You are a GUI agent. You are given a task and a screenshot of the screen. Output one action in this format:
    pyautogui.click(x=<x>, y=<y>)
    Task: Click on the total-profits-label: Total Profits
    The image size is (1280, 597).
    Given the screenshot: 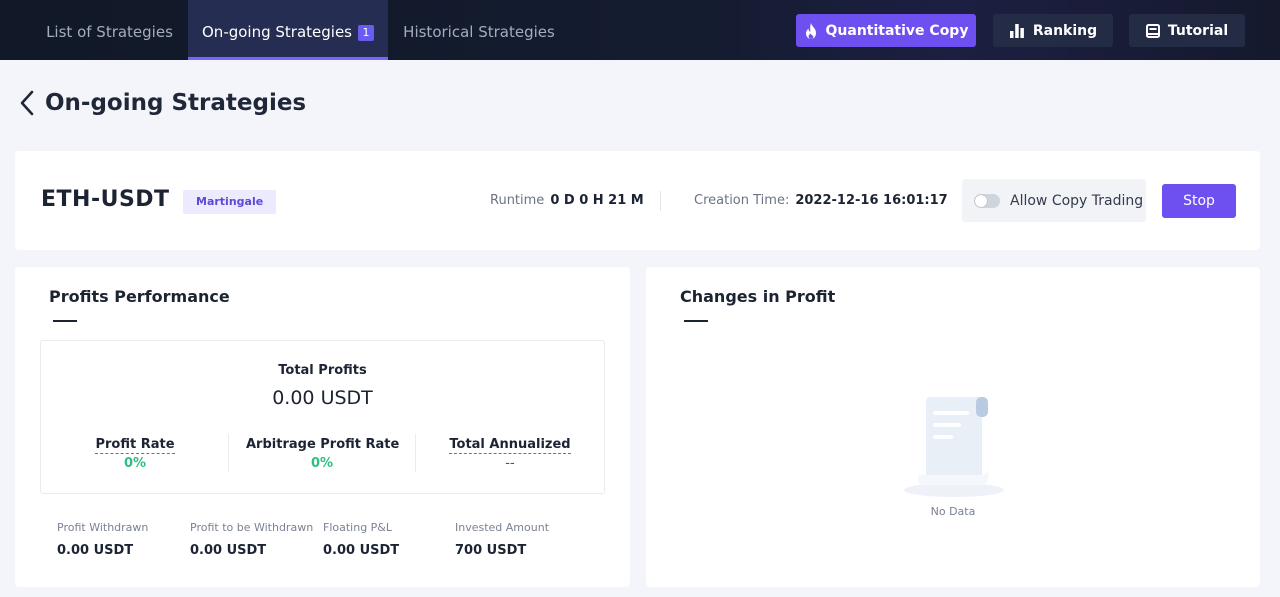 What is the action you would take?
    pyautogui.click(x=322, y=370)
    